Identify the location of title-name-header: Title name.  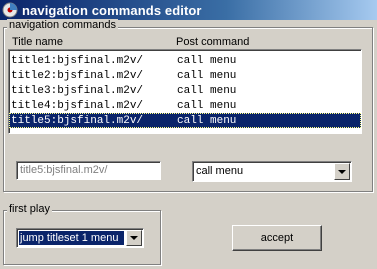
(37, 42).